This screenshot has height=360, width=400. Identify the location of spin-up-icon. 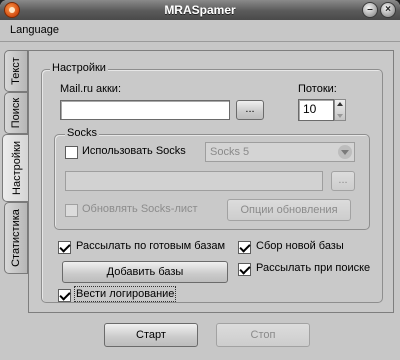
(340, 104).